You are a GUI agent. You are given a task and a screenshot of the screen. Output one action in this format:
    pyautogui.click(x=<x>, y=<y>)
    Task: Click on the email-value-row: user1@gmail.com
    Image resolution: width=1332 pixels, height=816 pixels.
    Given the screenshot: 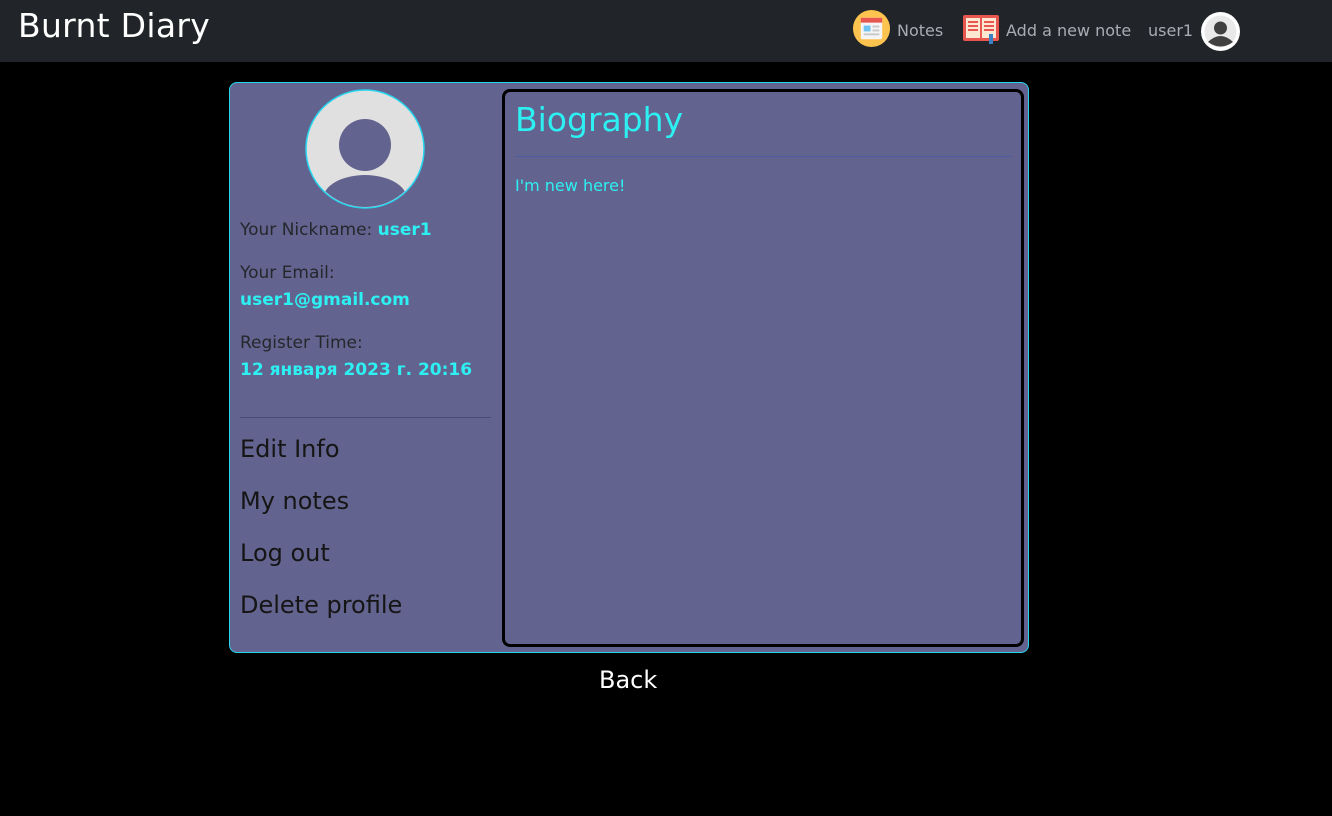 What is the action you would take?
    pyautogui.click(x=365, y=300)
    